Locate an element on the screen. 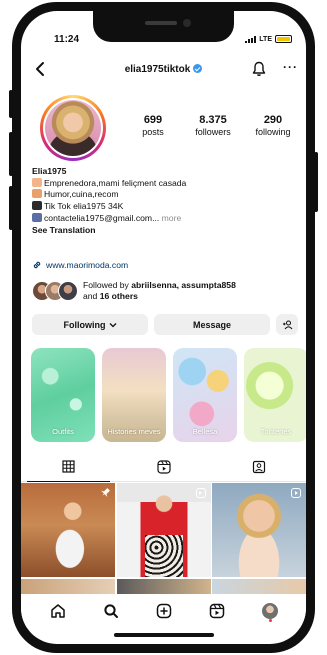 This screenshot has width=327, height=655. network-label: LTE is located at coordinates (265, 39).